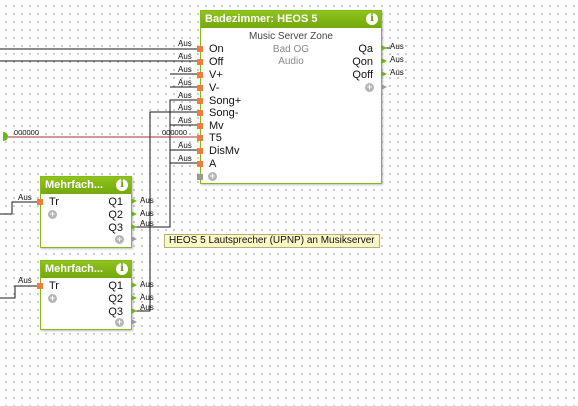 This screenshot has width=578, height=406. What do you see at coordinates (185, 107) in the screenshot?
I see `wire-label-songminus: Aus` at bounding box center [185, 107].